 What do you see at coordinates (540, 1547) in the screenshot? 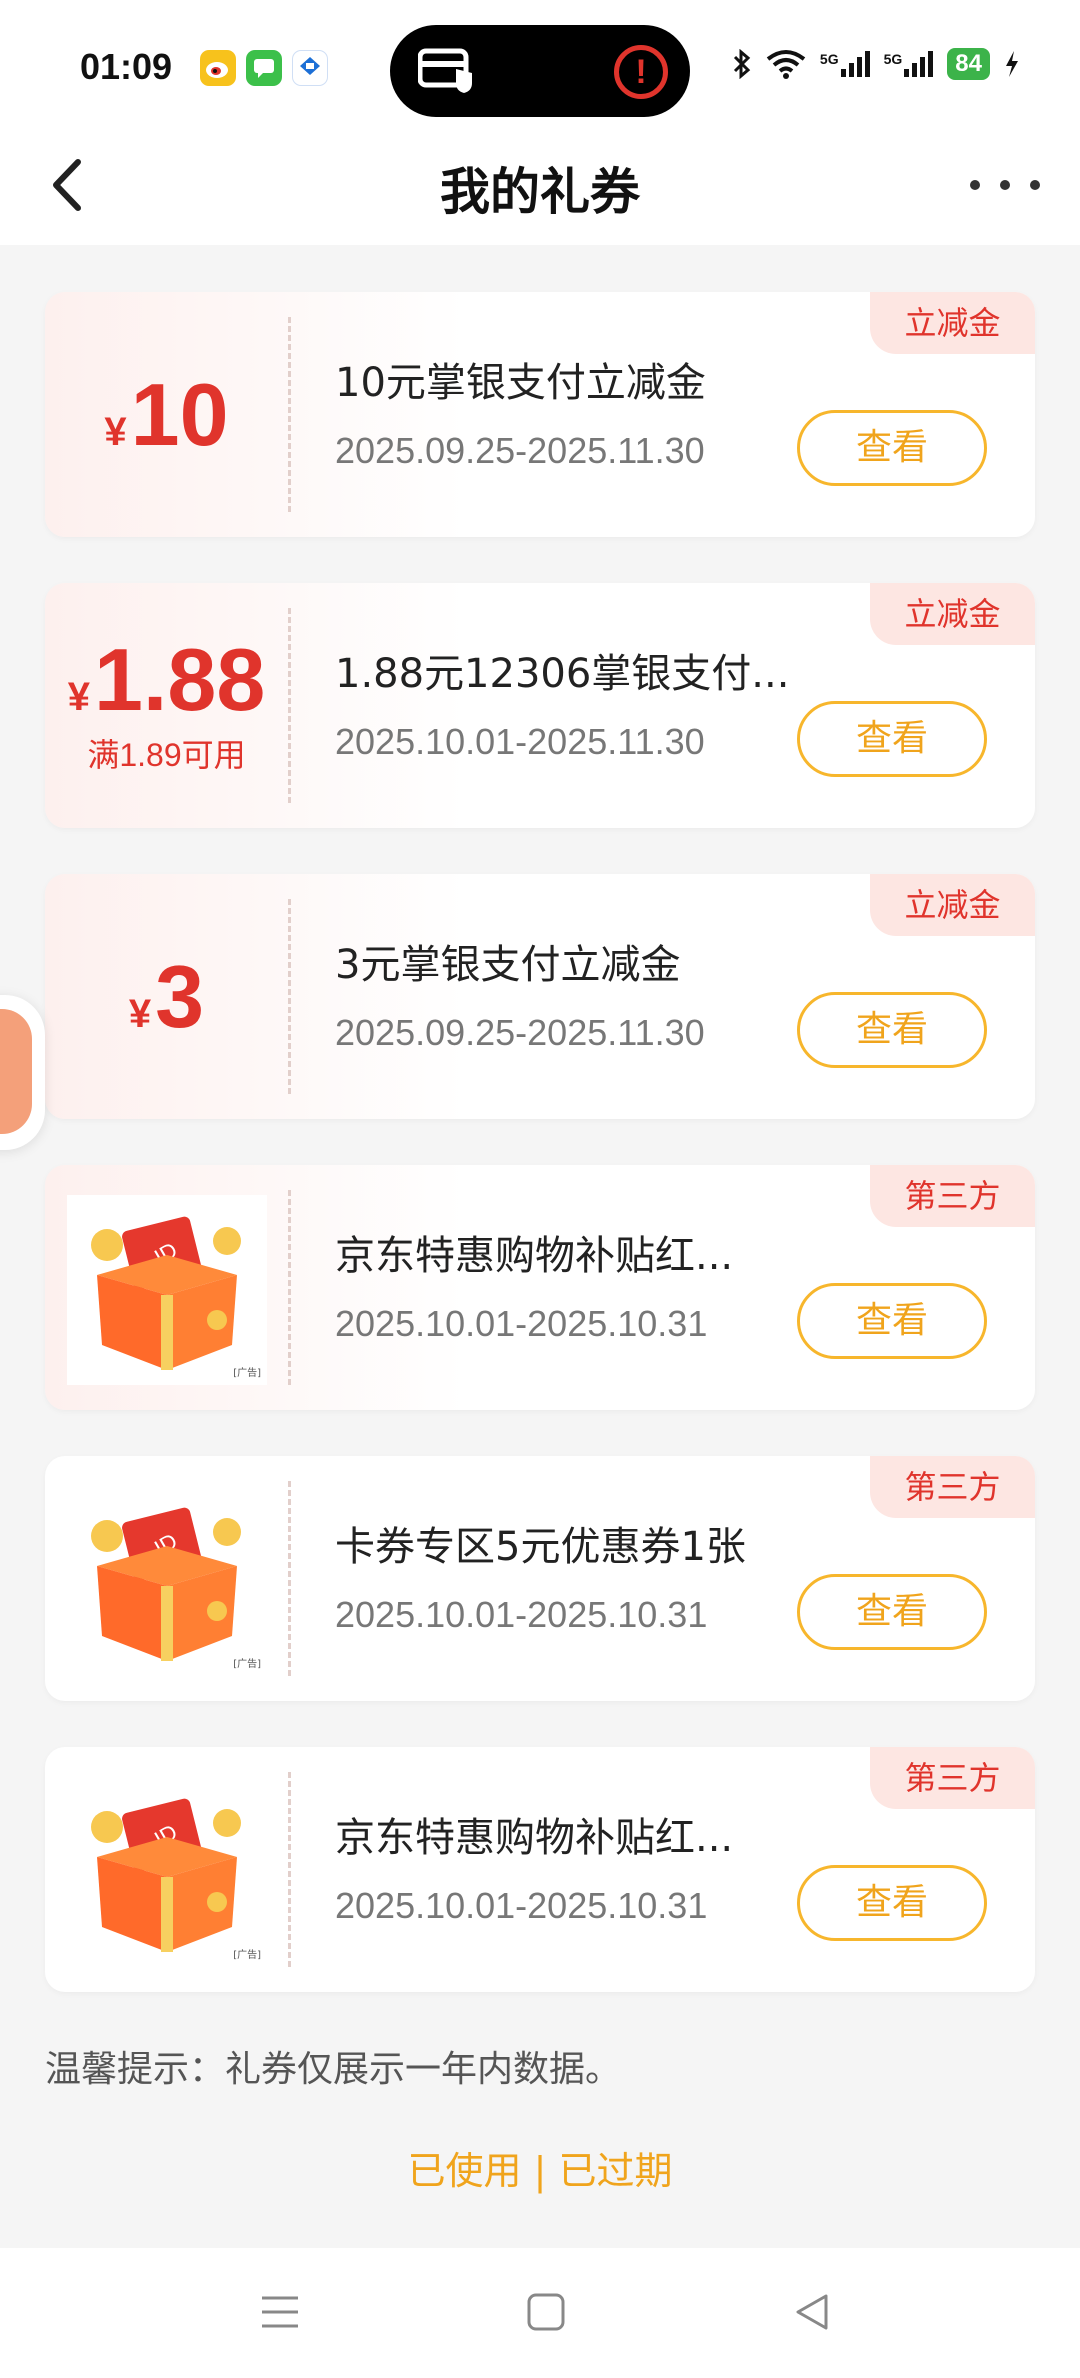
I see `coupon-title: 卡券专区5元优惠券1张` at bounding box center [540, 1547].